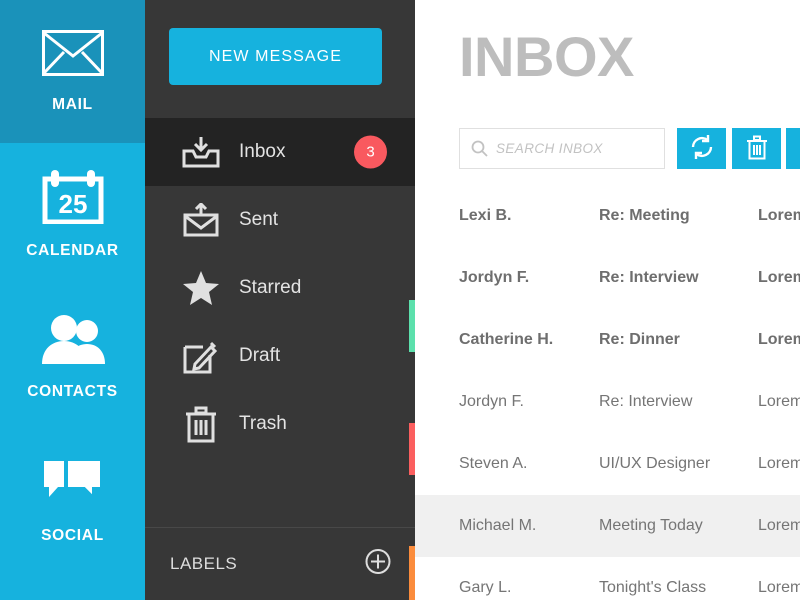 This screenshot has width=800, height=600. I want to click on rail-label-mail: MAIL, so click(72, 104).